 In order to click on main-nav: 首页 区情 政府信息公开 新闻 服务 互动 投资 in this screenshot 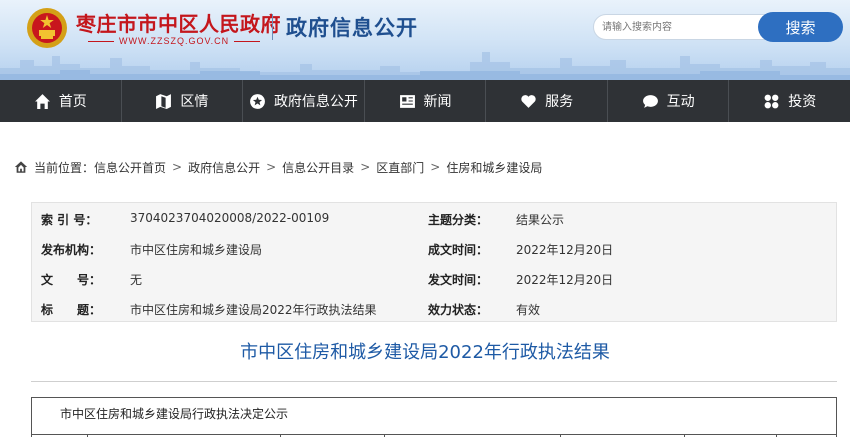, I will do `click(425, 101)`.